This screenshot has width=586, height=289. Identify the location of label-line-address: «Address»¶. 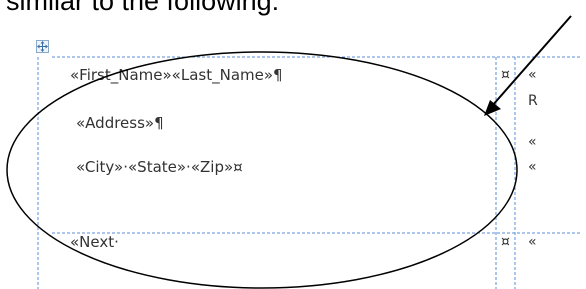
(120, 123).